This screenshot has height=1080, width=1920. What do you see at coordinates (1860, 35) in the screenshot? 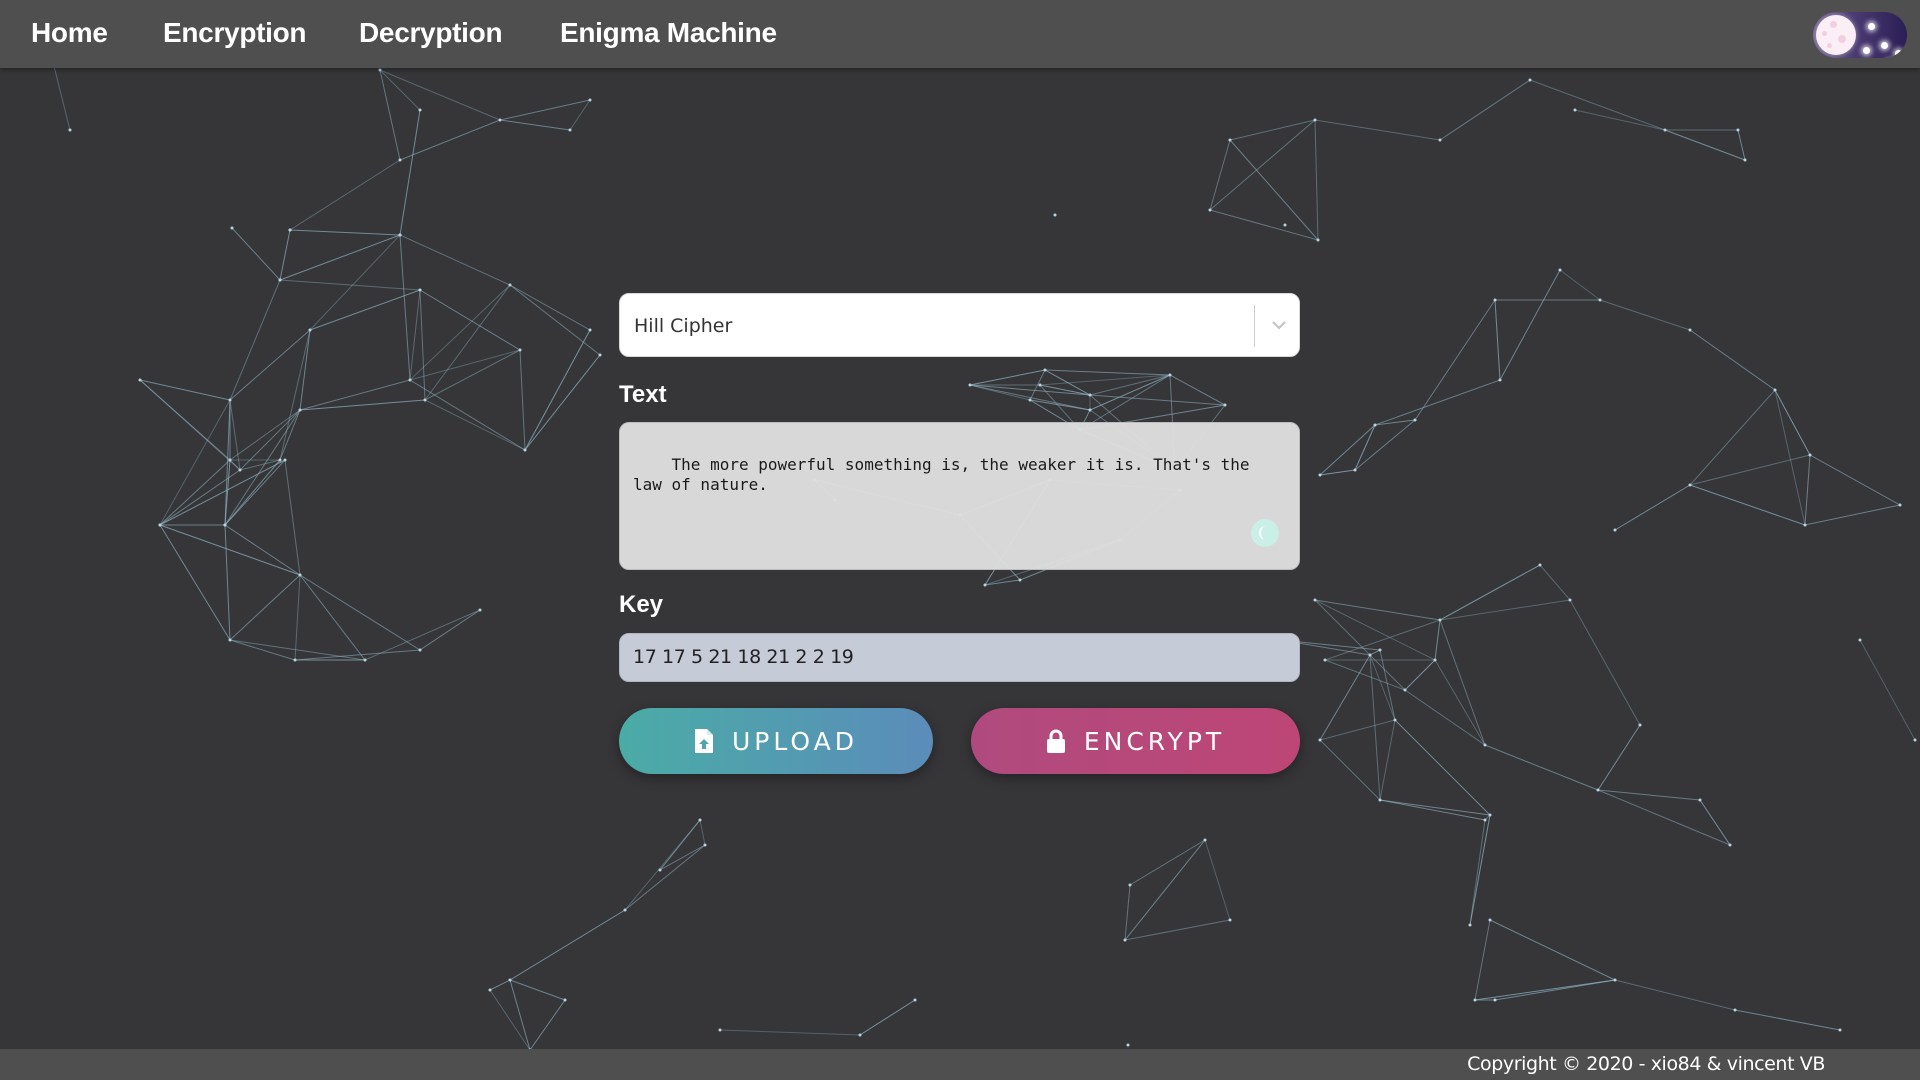
I see `theme-toggle` at bounding box center [1860, 35].